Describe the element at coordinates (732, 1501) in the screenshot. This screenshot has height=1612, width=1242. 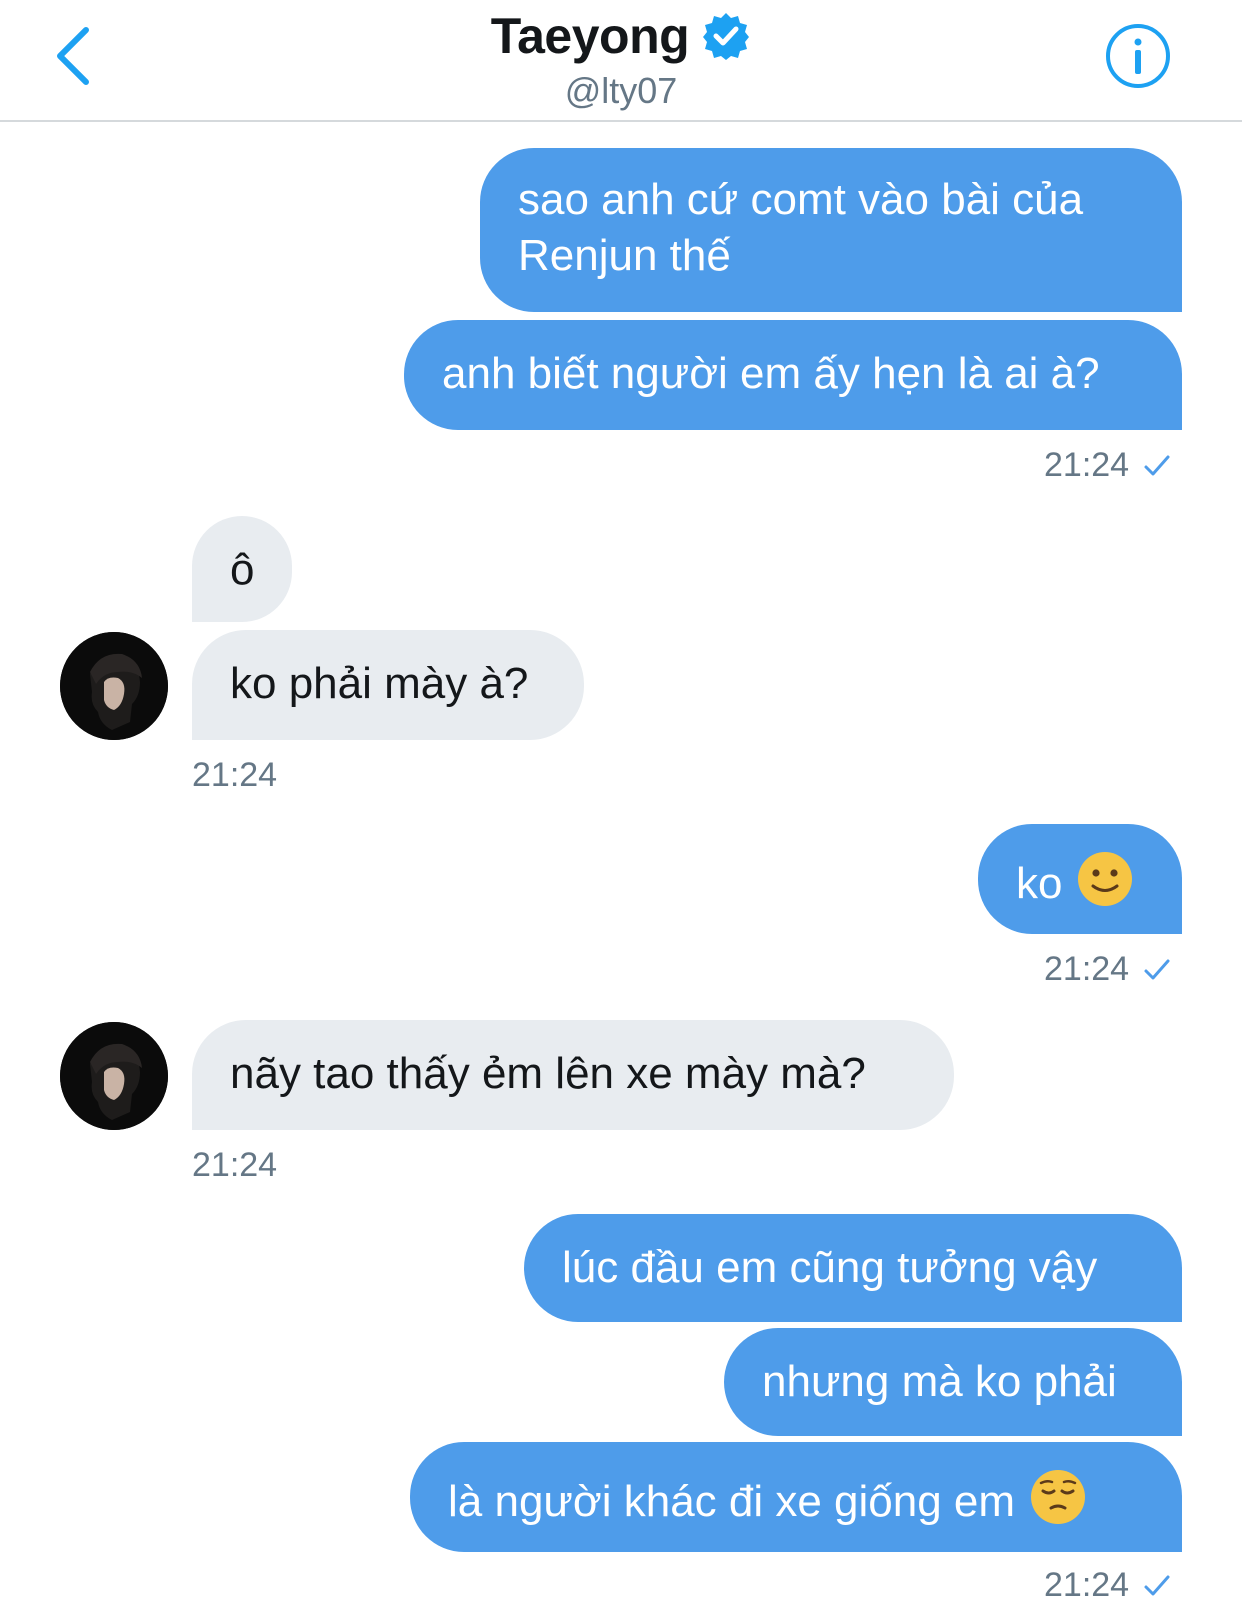
I see `message-text: là người khác đi xe giống em` at that location.